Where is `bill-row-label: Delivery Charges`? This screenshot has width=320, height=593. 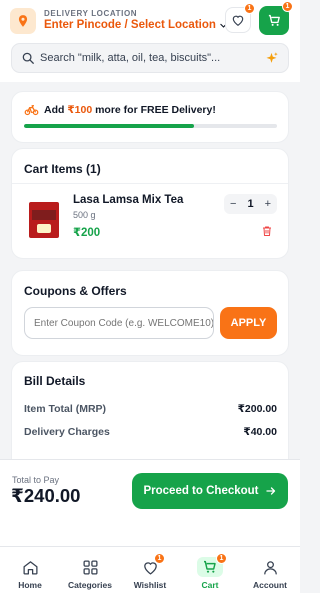
bill-row-label: Delivery Charges is located at coordinates (67, 432).